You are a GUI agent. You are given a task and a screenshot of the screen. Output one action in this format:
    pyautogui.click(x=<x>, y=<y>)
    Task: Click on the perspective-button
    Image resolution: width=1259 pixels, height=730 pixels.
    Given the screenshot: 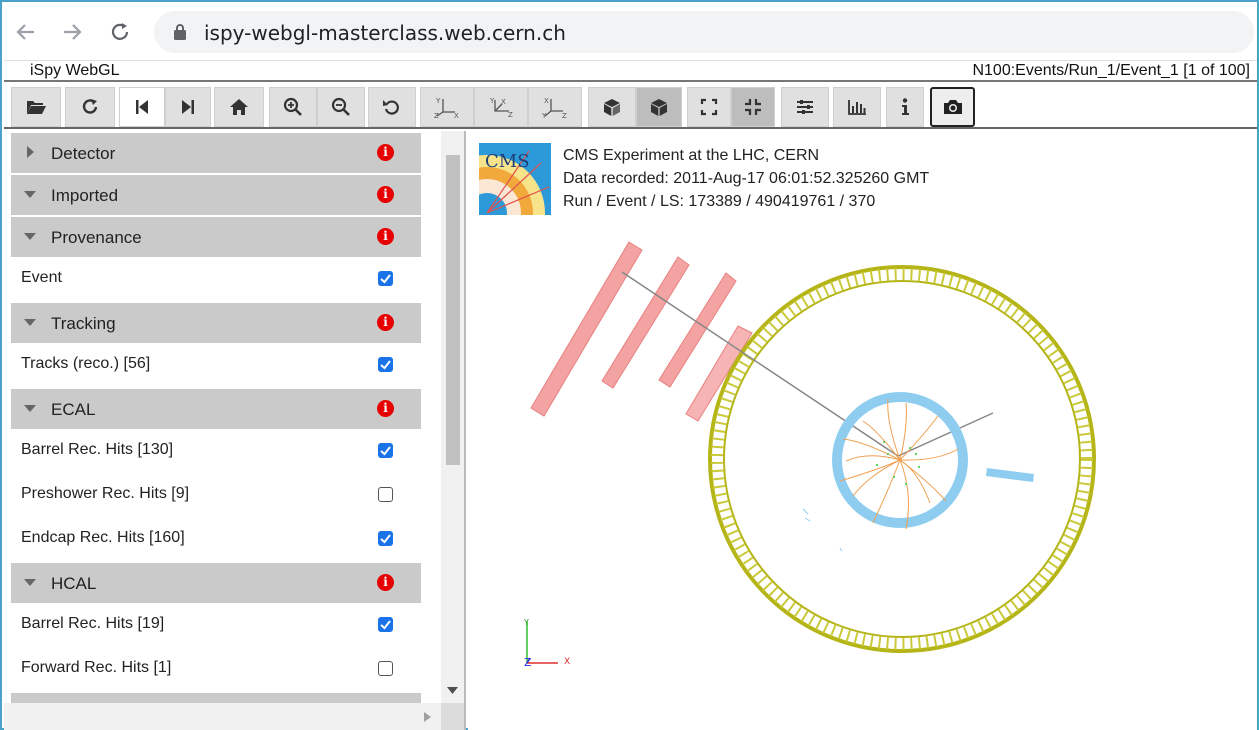 What is the action you would take?
    pyautogui.click(x=612, y=107)
    